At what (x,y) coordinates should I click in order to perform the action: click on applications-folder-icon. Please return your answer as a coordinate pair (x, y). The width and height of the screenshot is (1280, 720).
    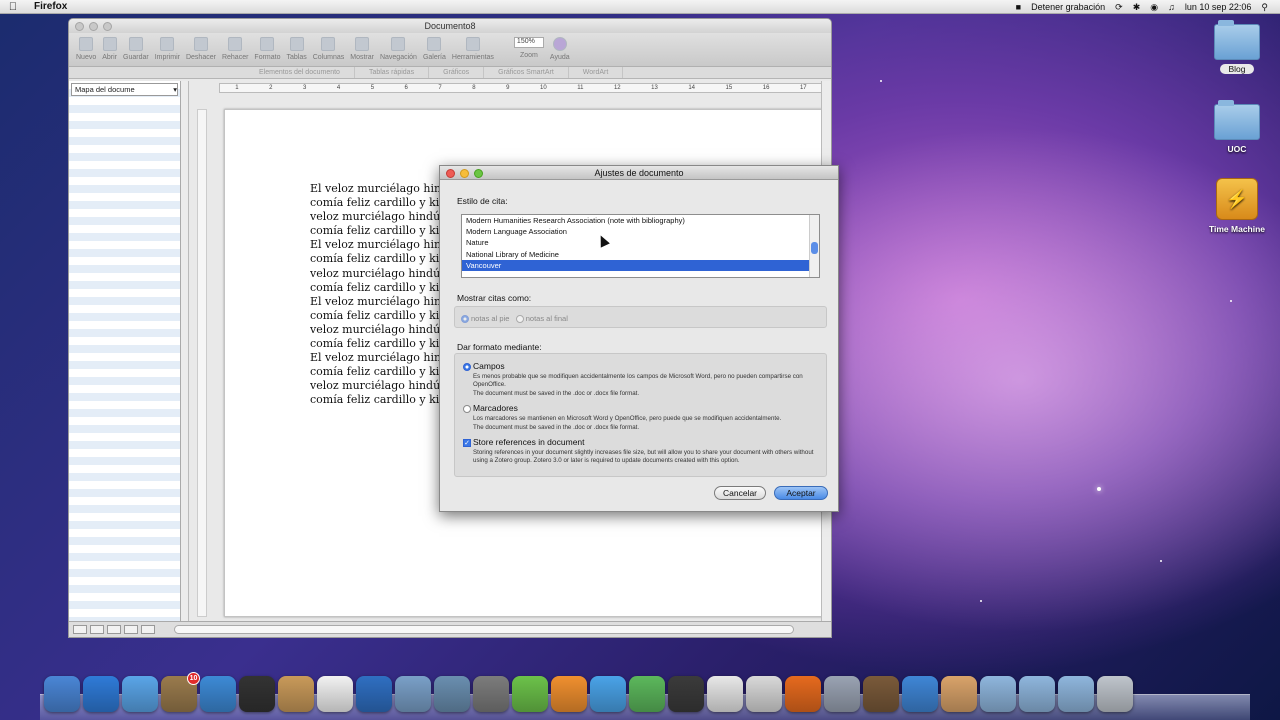
    Looking at the image, I should click on (998, 694).